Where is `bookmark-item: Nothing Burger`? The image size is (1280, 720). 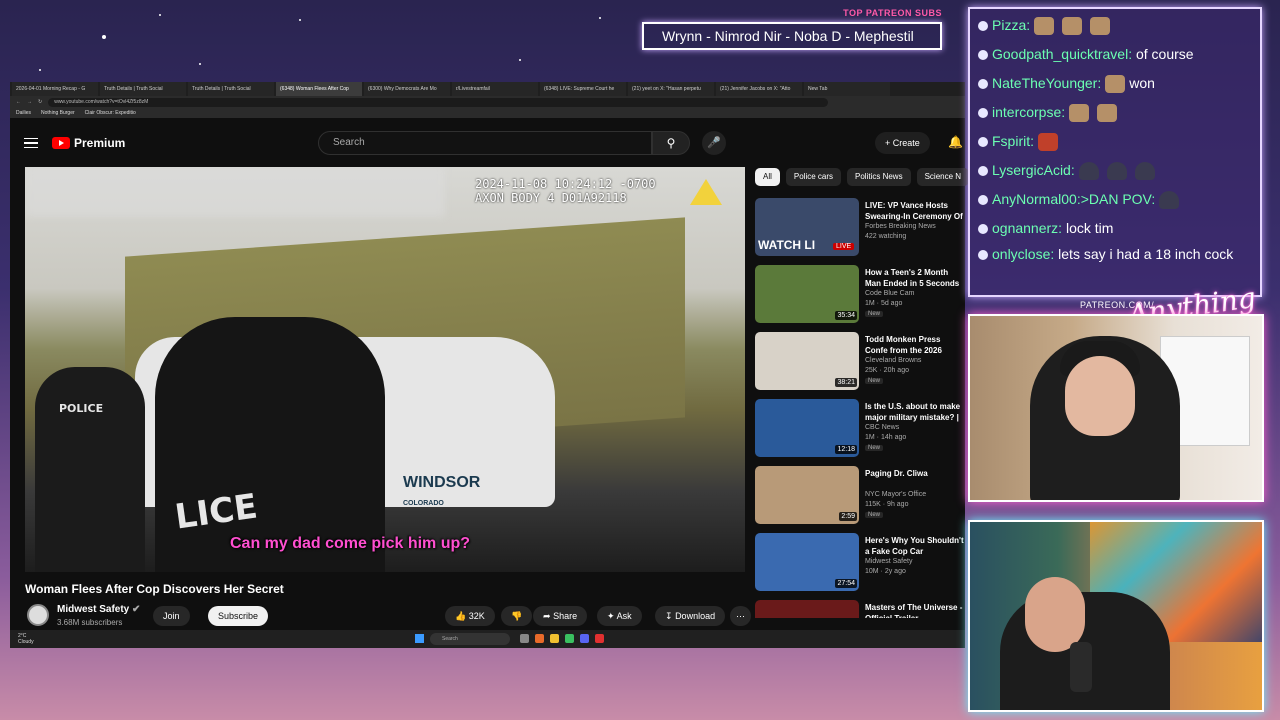 bookmark-item: Nothing Burger is located at coordinates (58, 113).